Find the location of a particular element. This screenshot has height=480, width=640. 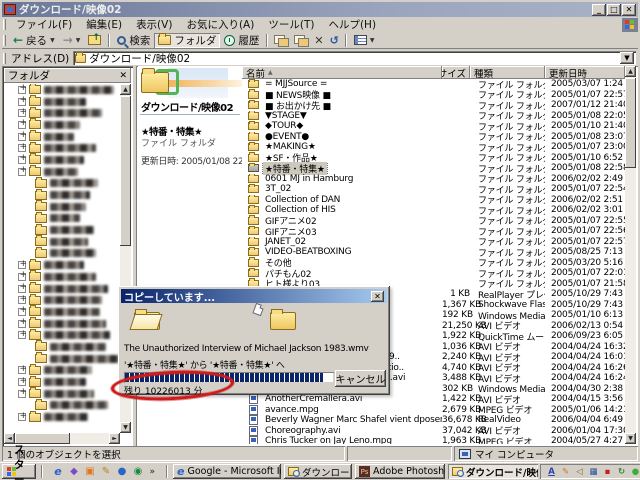

column-header-name: 名前 ▲ is located at coordinates (342, 72).